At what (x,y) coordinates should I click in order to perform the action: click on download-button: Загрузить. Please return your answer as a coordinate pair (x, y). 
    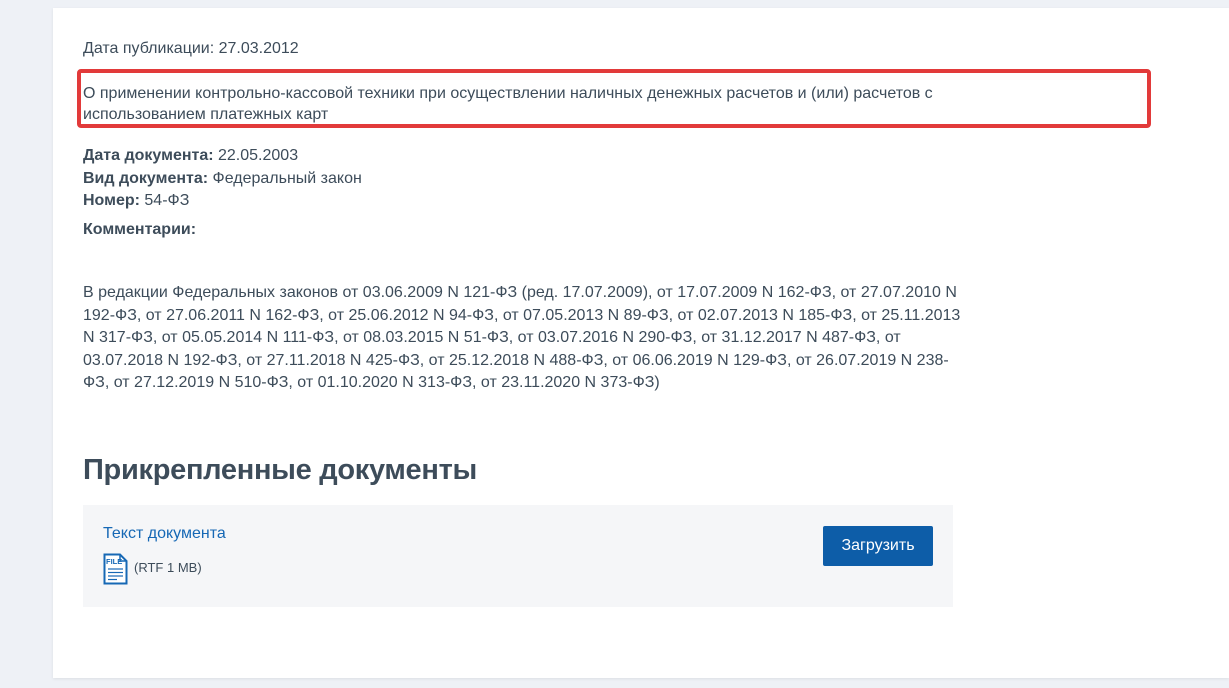
    Looking at the image, I should click on (878, 546).